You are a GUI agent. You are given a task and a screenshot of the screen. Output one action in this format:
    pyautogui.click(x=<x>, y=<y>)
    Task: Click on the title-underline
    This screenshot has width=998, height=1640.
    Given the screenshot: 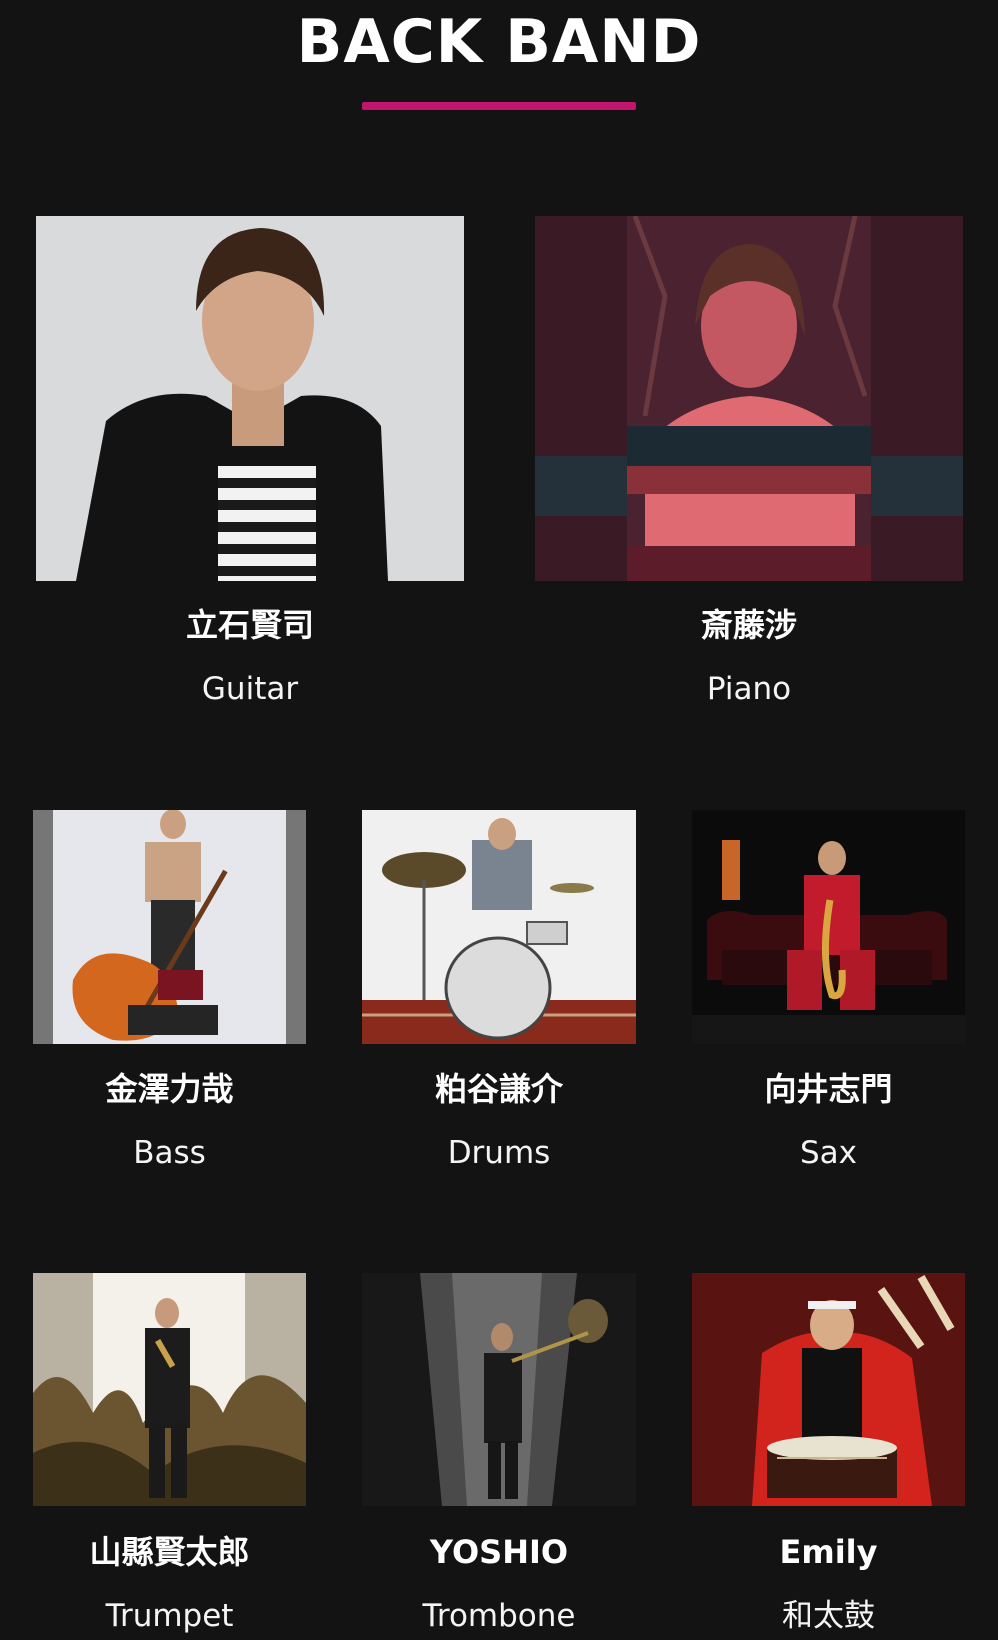 What is the action you would take?
    pyautogui.click(x=499, y=106)
    